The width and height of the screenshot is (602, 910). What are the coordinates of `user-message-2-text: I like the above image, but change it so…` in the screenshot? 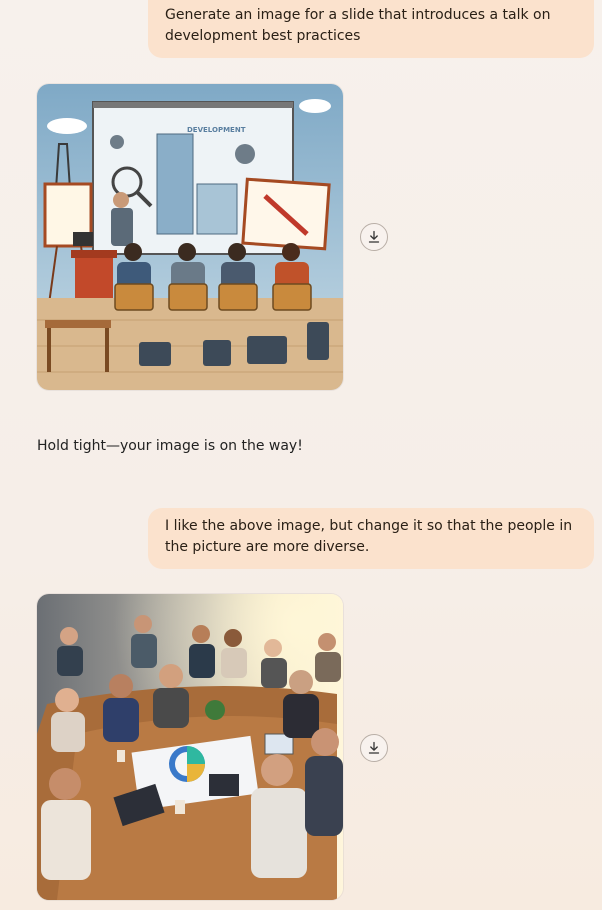 It's located at (369, 536).